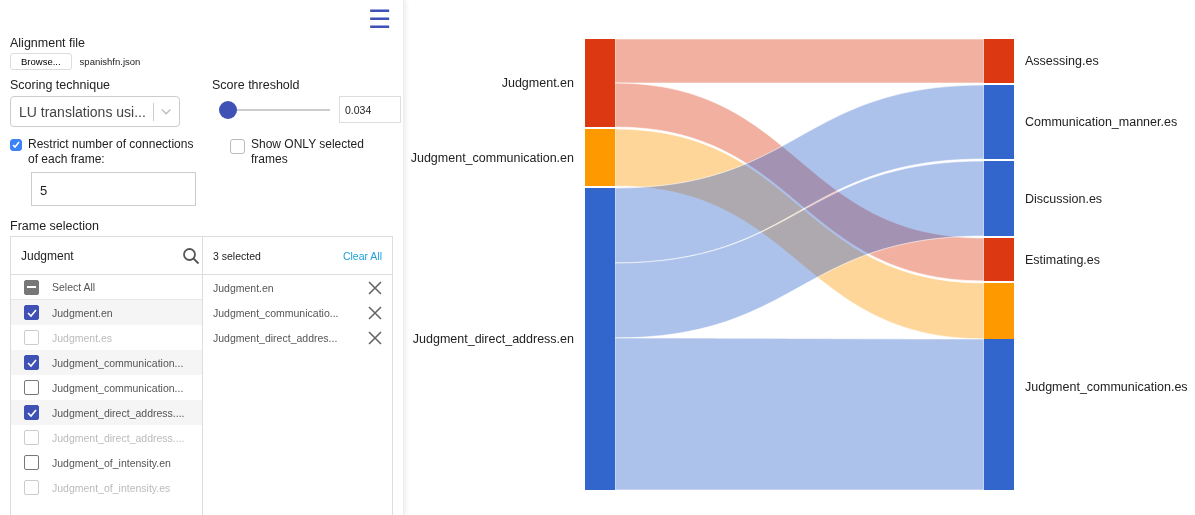  Describe the element at coordinates (82, 337) in the screenshot. I see `list-item-label: Judgment.es` at that location.